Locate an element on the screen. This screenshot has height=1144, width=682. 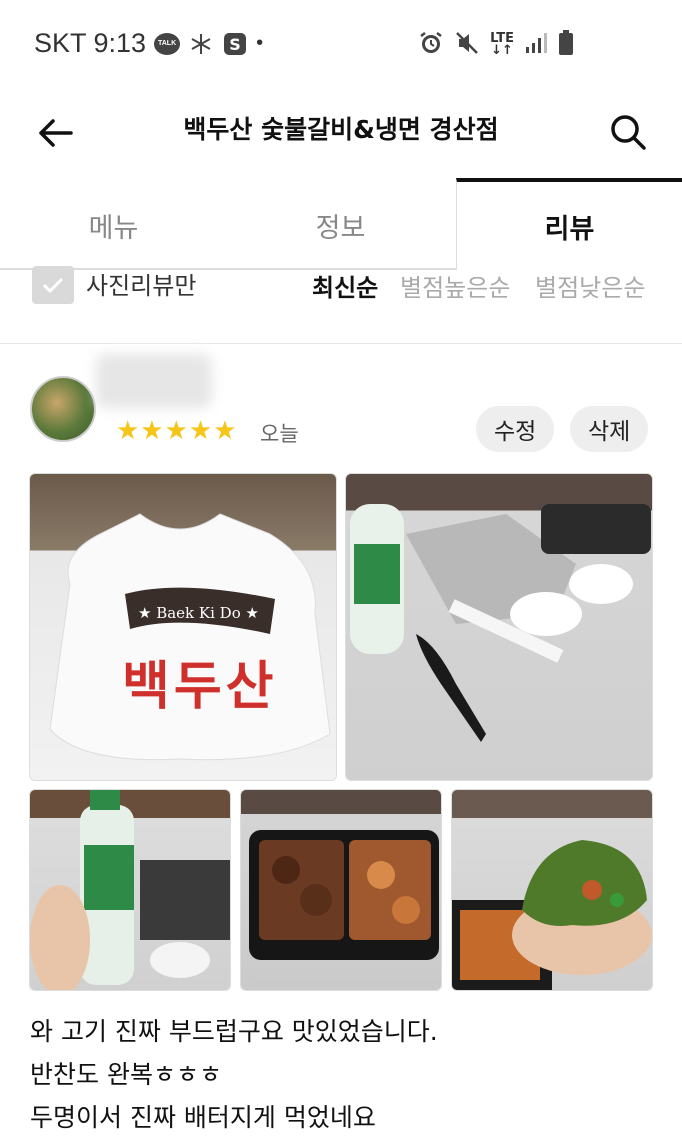
grilled-meat-illustration is located at coordinates (344, 895).